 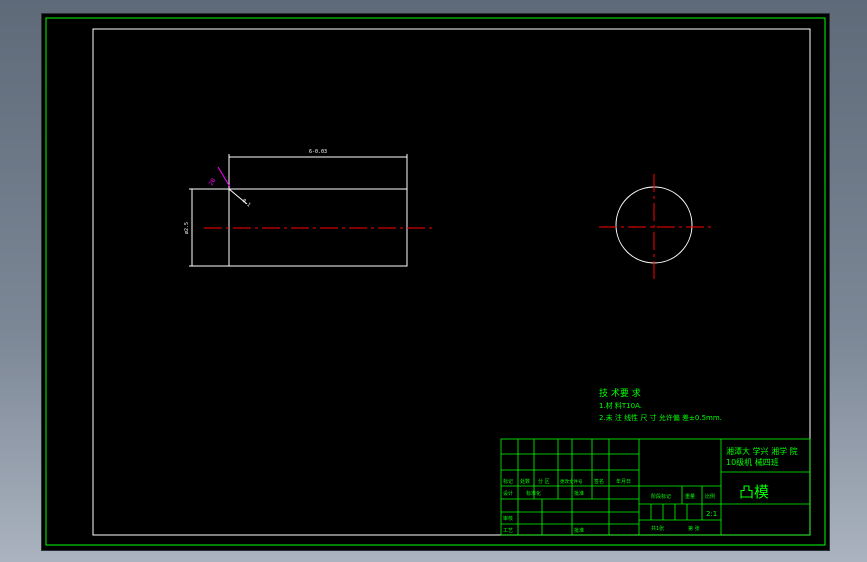 I want to click on tech-title: 技 术要 求, so click(x=620, y=393).